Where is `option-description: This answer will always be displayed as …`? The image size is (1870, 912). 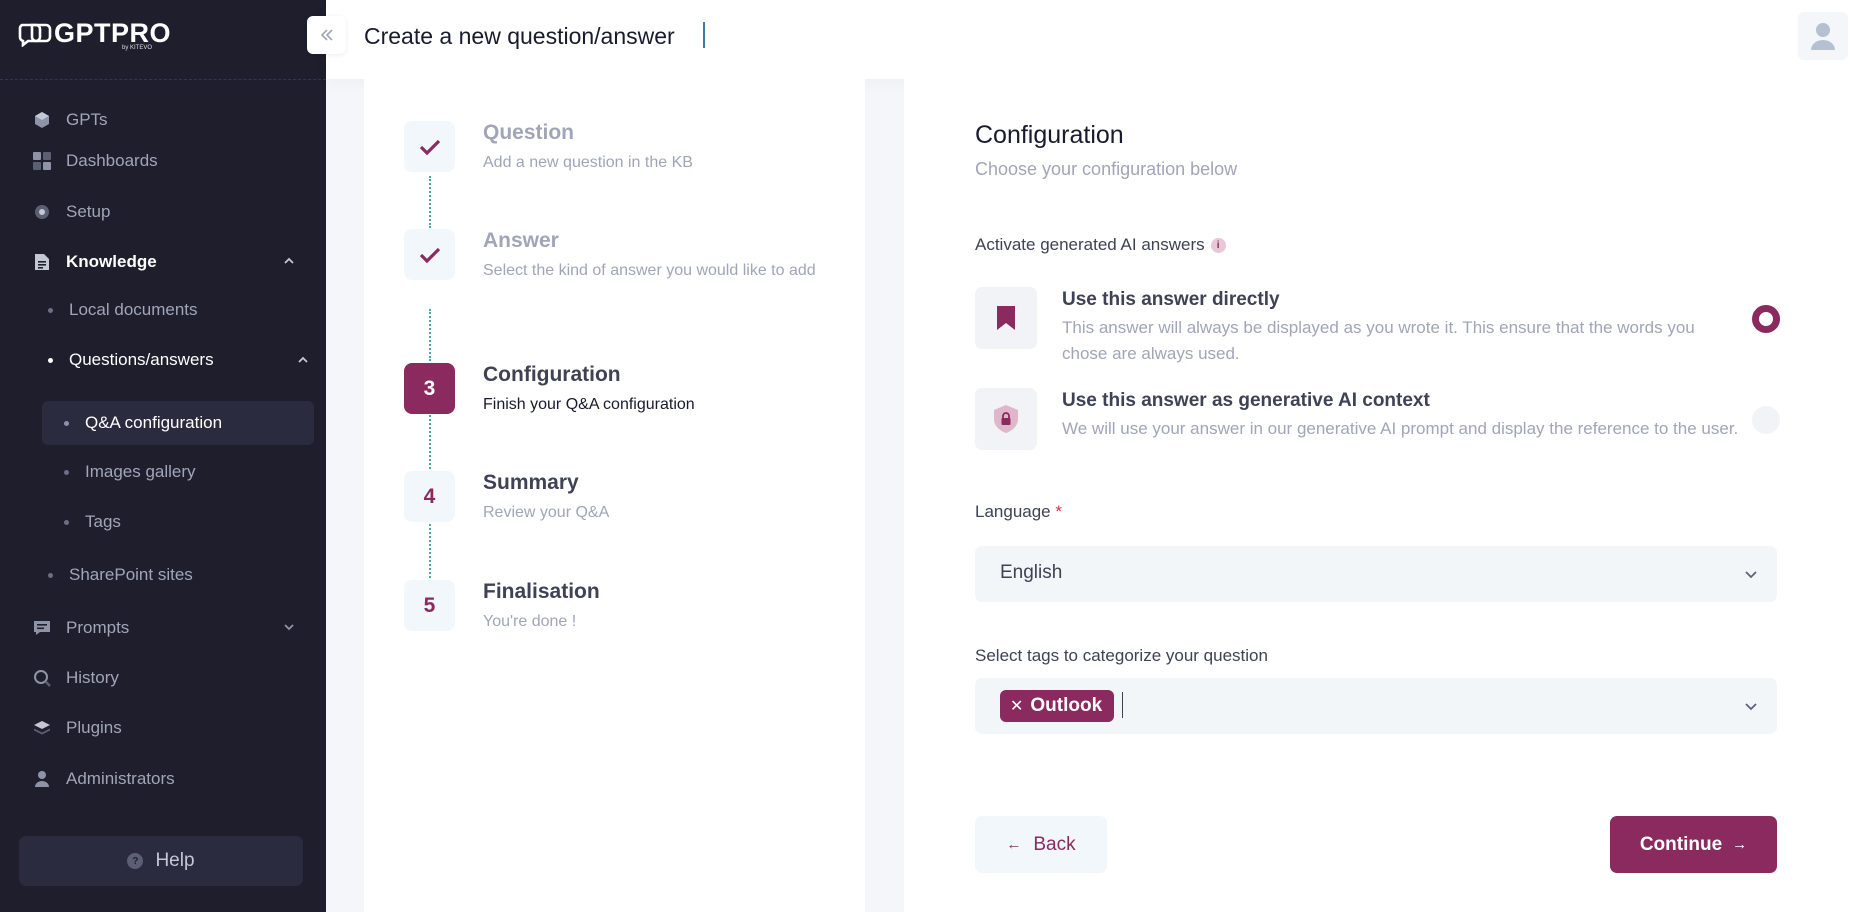 option-description: This answer will always be displayed as … is located at coordinates (1378, 340).